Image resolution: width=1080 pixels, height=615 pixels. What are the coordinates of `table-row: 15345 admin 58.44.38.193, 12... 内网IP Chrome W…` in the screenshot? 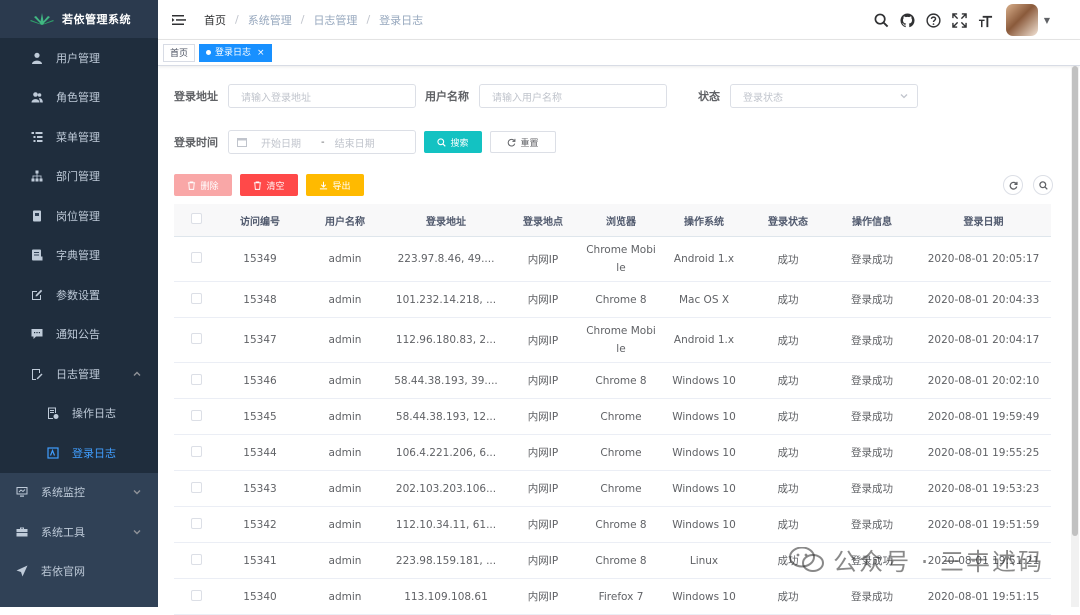 It's located at (612, 417).